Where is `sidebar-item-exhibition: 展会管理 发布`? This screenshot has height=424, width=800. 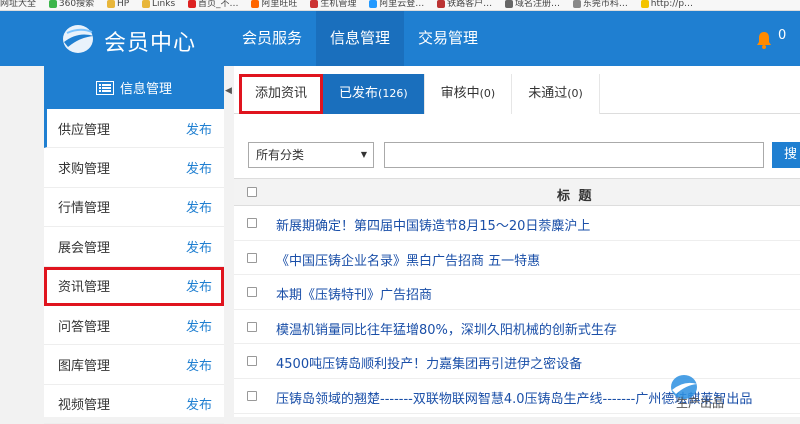 sidebar-item-exhibition: 展会管理 发布 is located at coordinates (134, 247).